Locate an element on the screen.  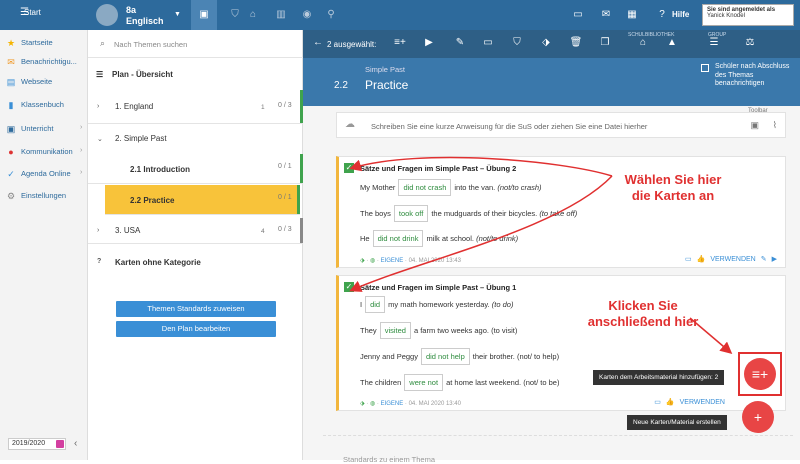
arrow-to-card2 is located at coordinates (481, 233).